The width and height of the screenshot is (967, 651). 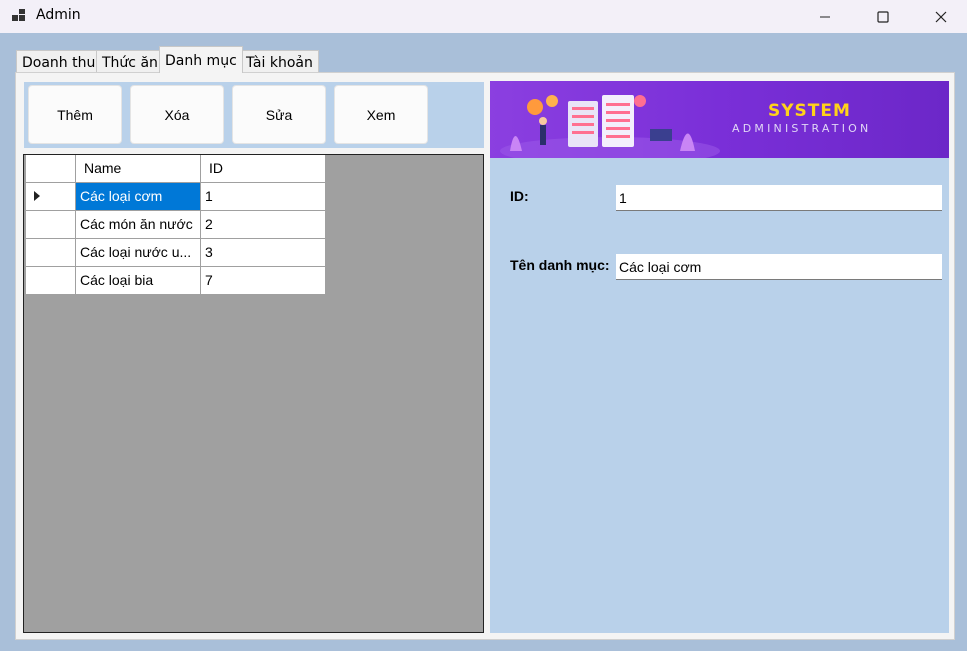 I want to click on cell-id: 2, so click(x=263, y=224).